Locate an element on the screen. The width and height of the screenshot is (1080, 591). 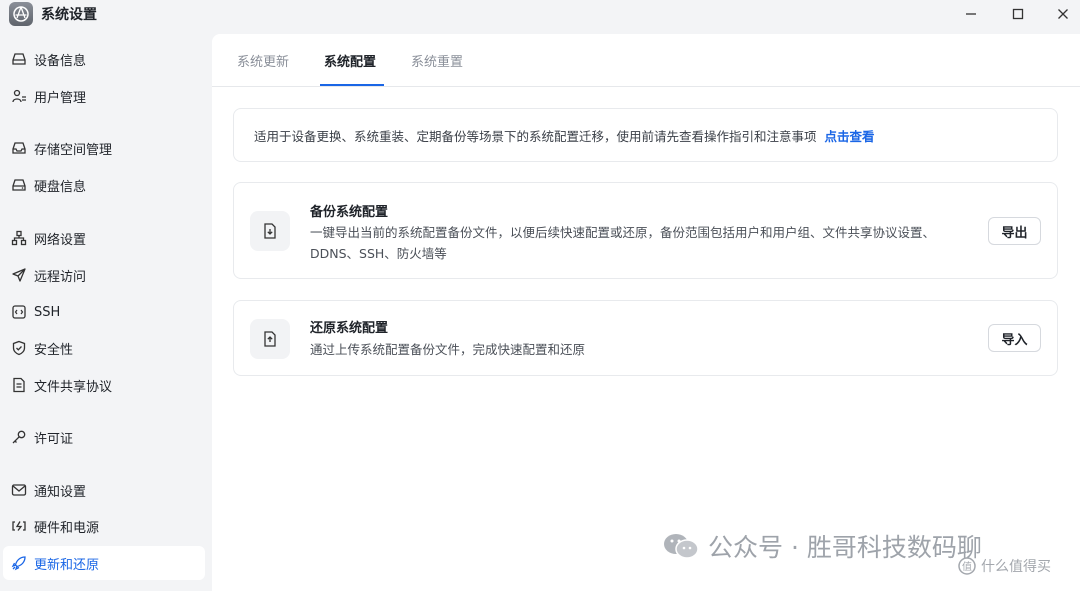
sidebar-item-network: 网络设置 is located at coordinates (104, 238).